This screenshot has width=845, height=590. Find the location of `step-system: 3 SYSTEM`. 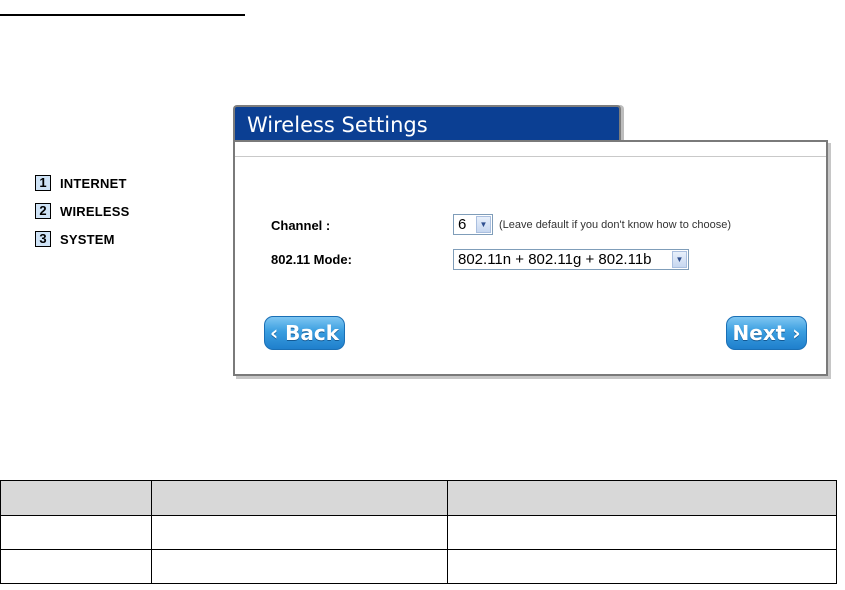

step-system: 3 SYSTEM is located at coordinates (82, 239).